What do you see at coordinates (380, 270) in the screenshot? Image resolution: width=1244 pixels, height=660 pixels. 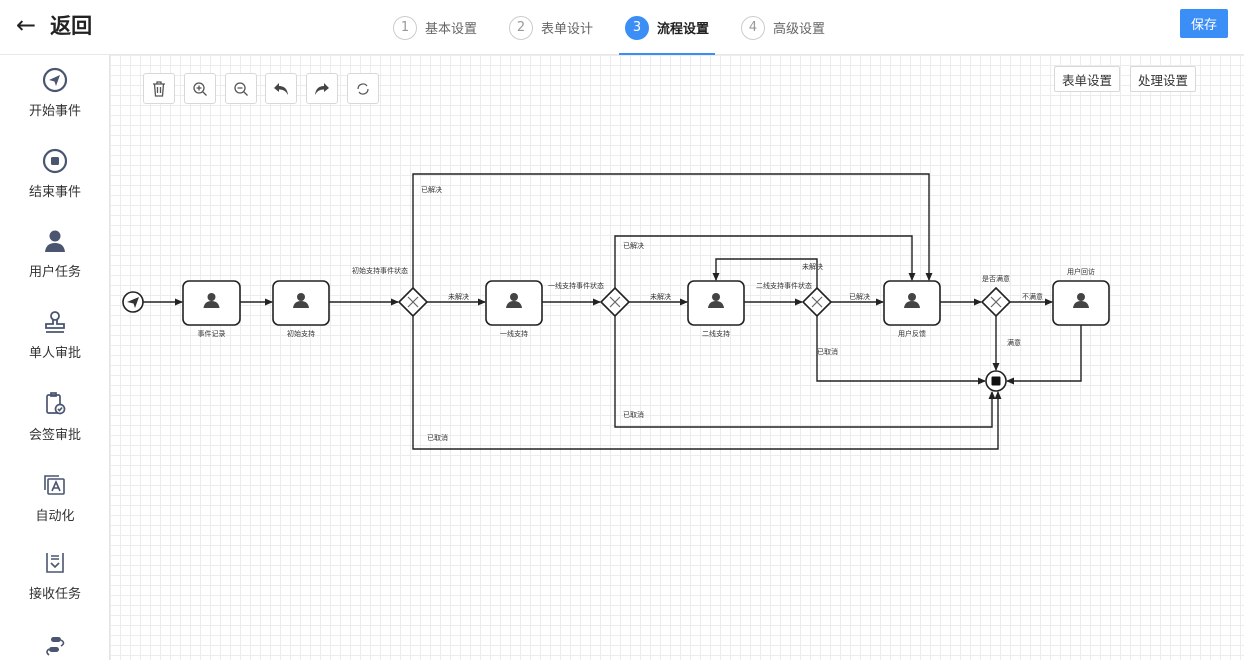 I see `gateway-label: 初始支持事件状态` at bounding box center [380, 270].